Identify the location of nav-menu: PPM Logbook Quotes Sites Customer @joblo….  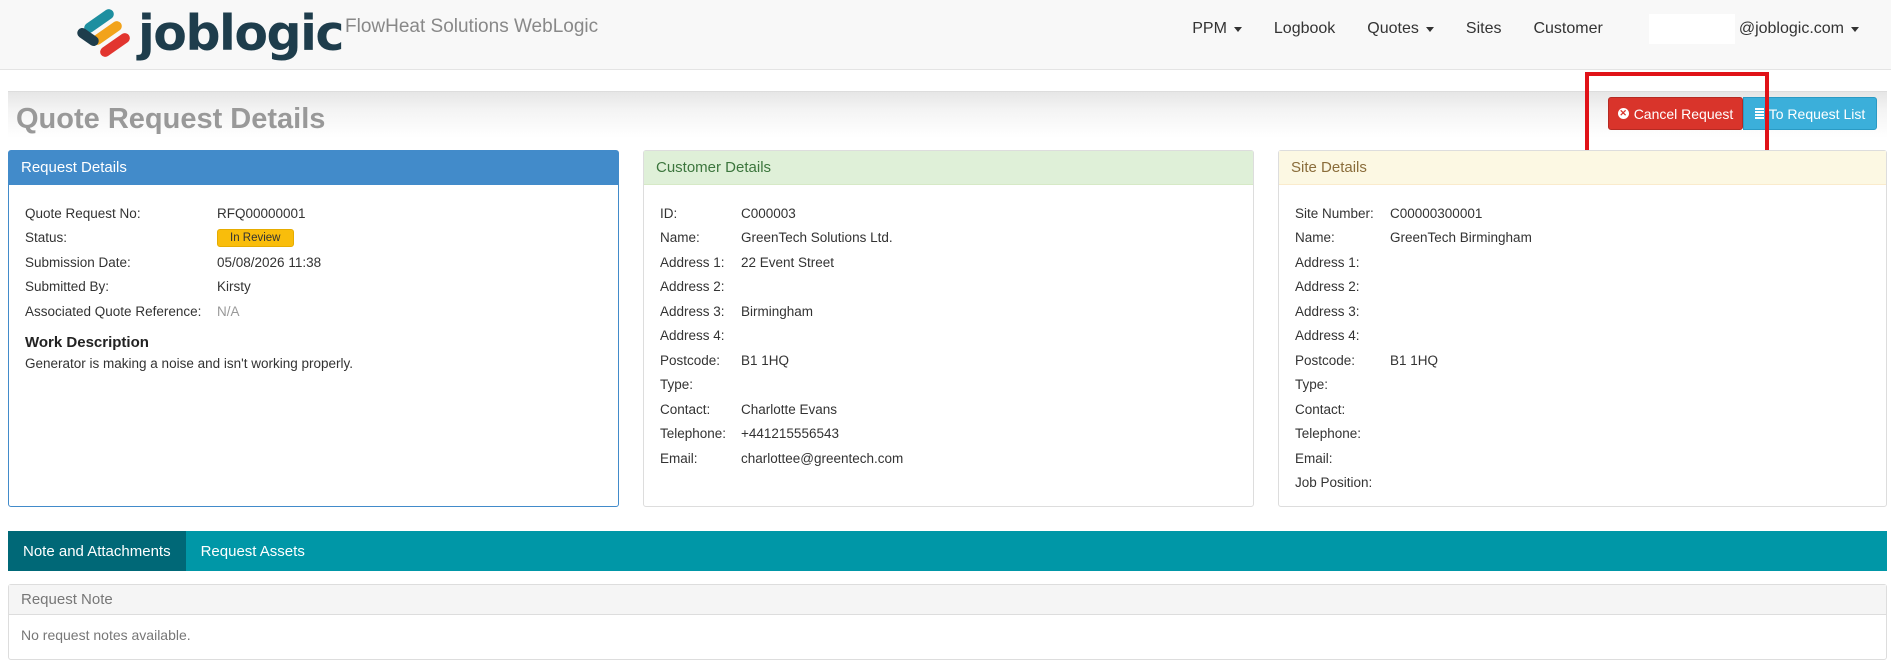
(1533, 29).